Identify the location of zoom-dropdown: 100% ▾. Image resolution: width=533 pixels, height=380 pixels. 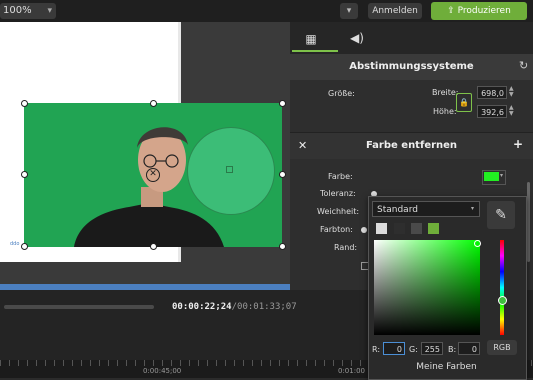
(28, 11).